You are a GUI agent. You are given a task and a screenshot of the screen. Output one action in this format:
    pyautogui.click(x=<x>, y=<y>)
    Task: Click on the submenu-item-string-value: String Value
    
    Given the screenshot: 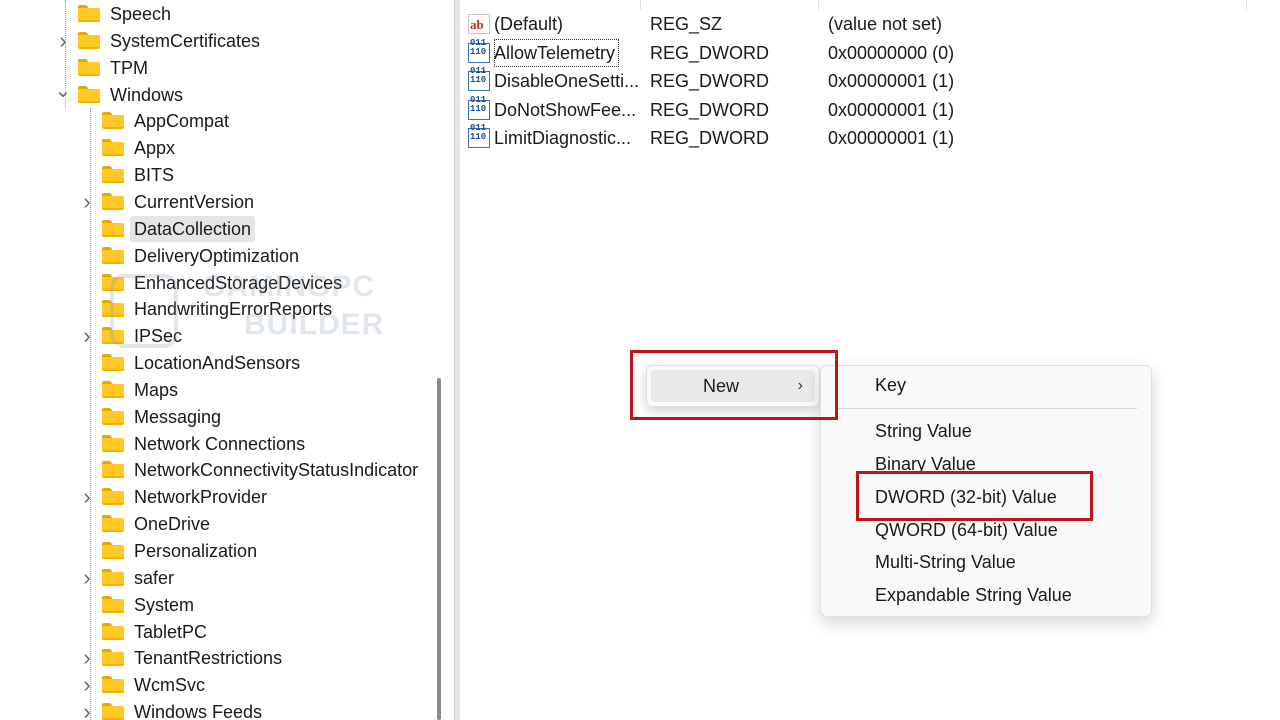 What is the action you would take?
    pyautogui.click(x=923, y=431)
    